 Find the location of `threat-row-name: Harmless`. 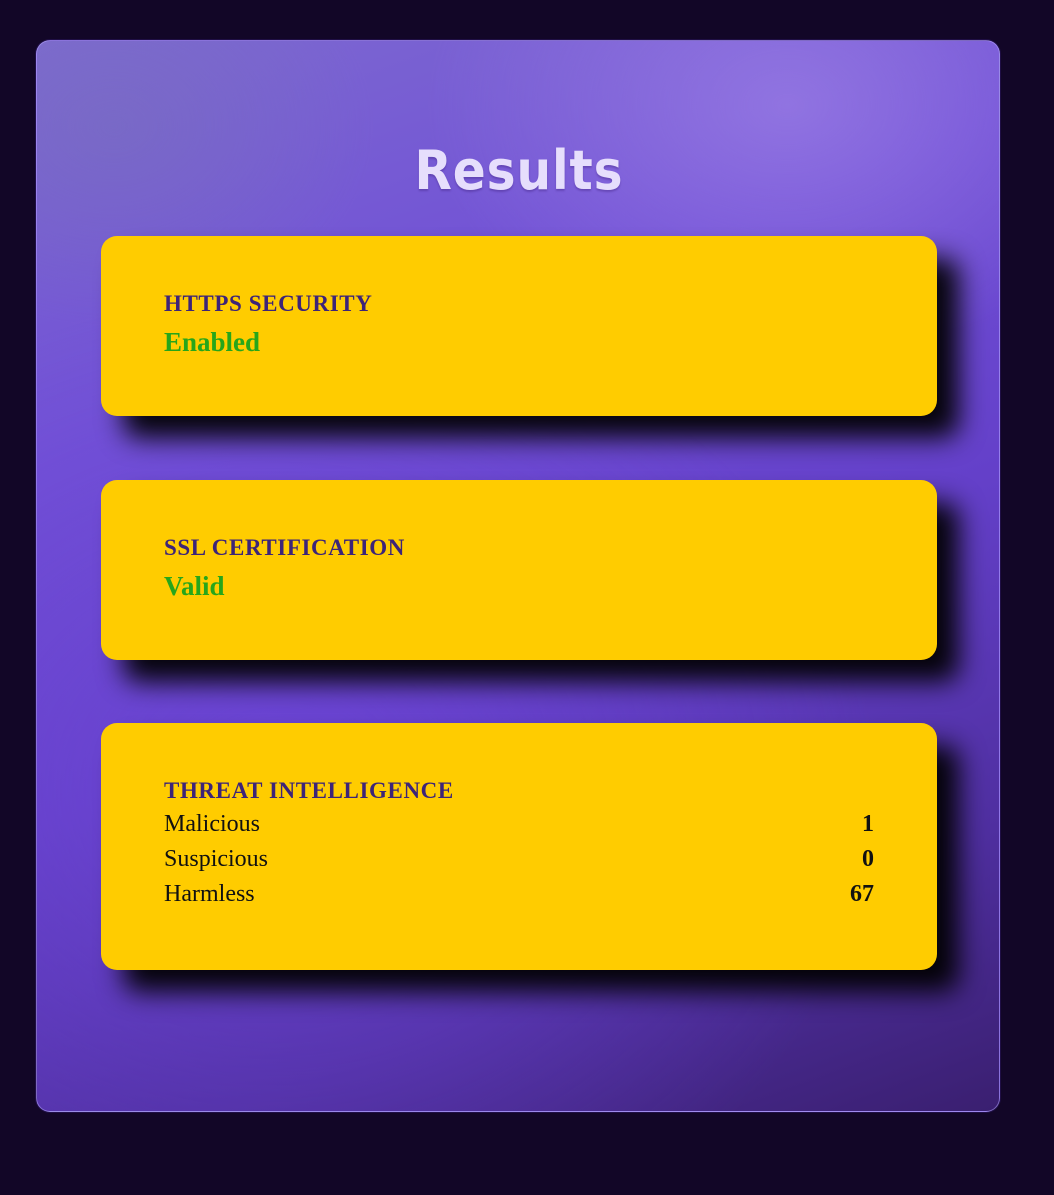

threat-row-name: Harmless is located at coordinates (209, 893).